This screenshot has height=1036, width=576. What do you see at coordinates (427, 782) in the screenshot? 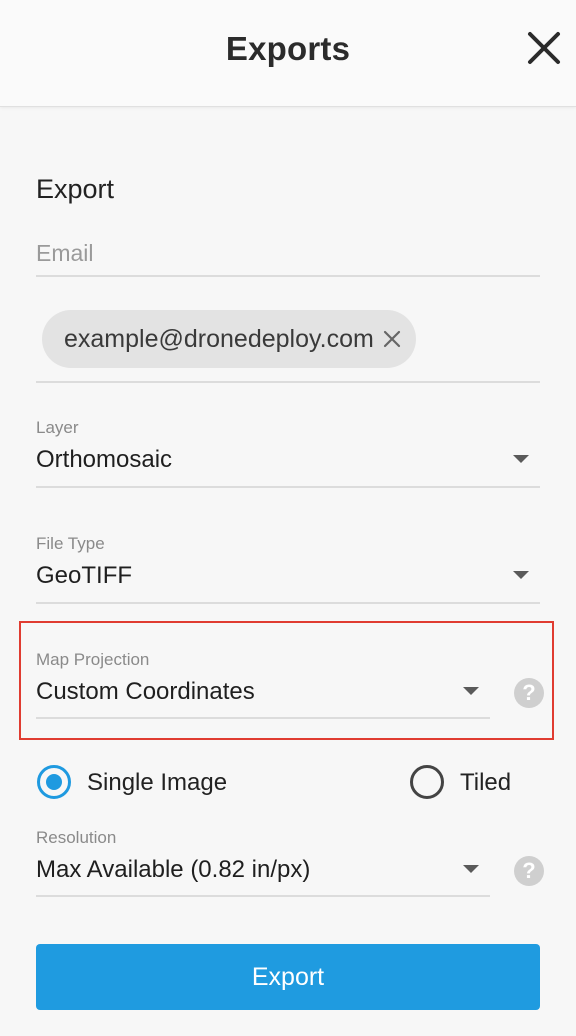
I see `tiled-radio` at bounding box center [427, 782].